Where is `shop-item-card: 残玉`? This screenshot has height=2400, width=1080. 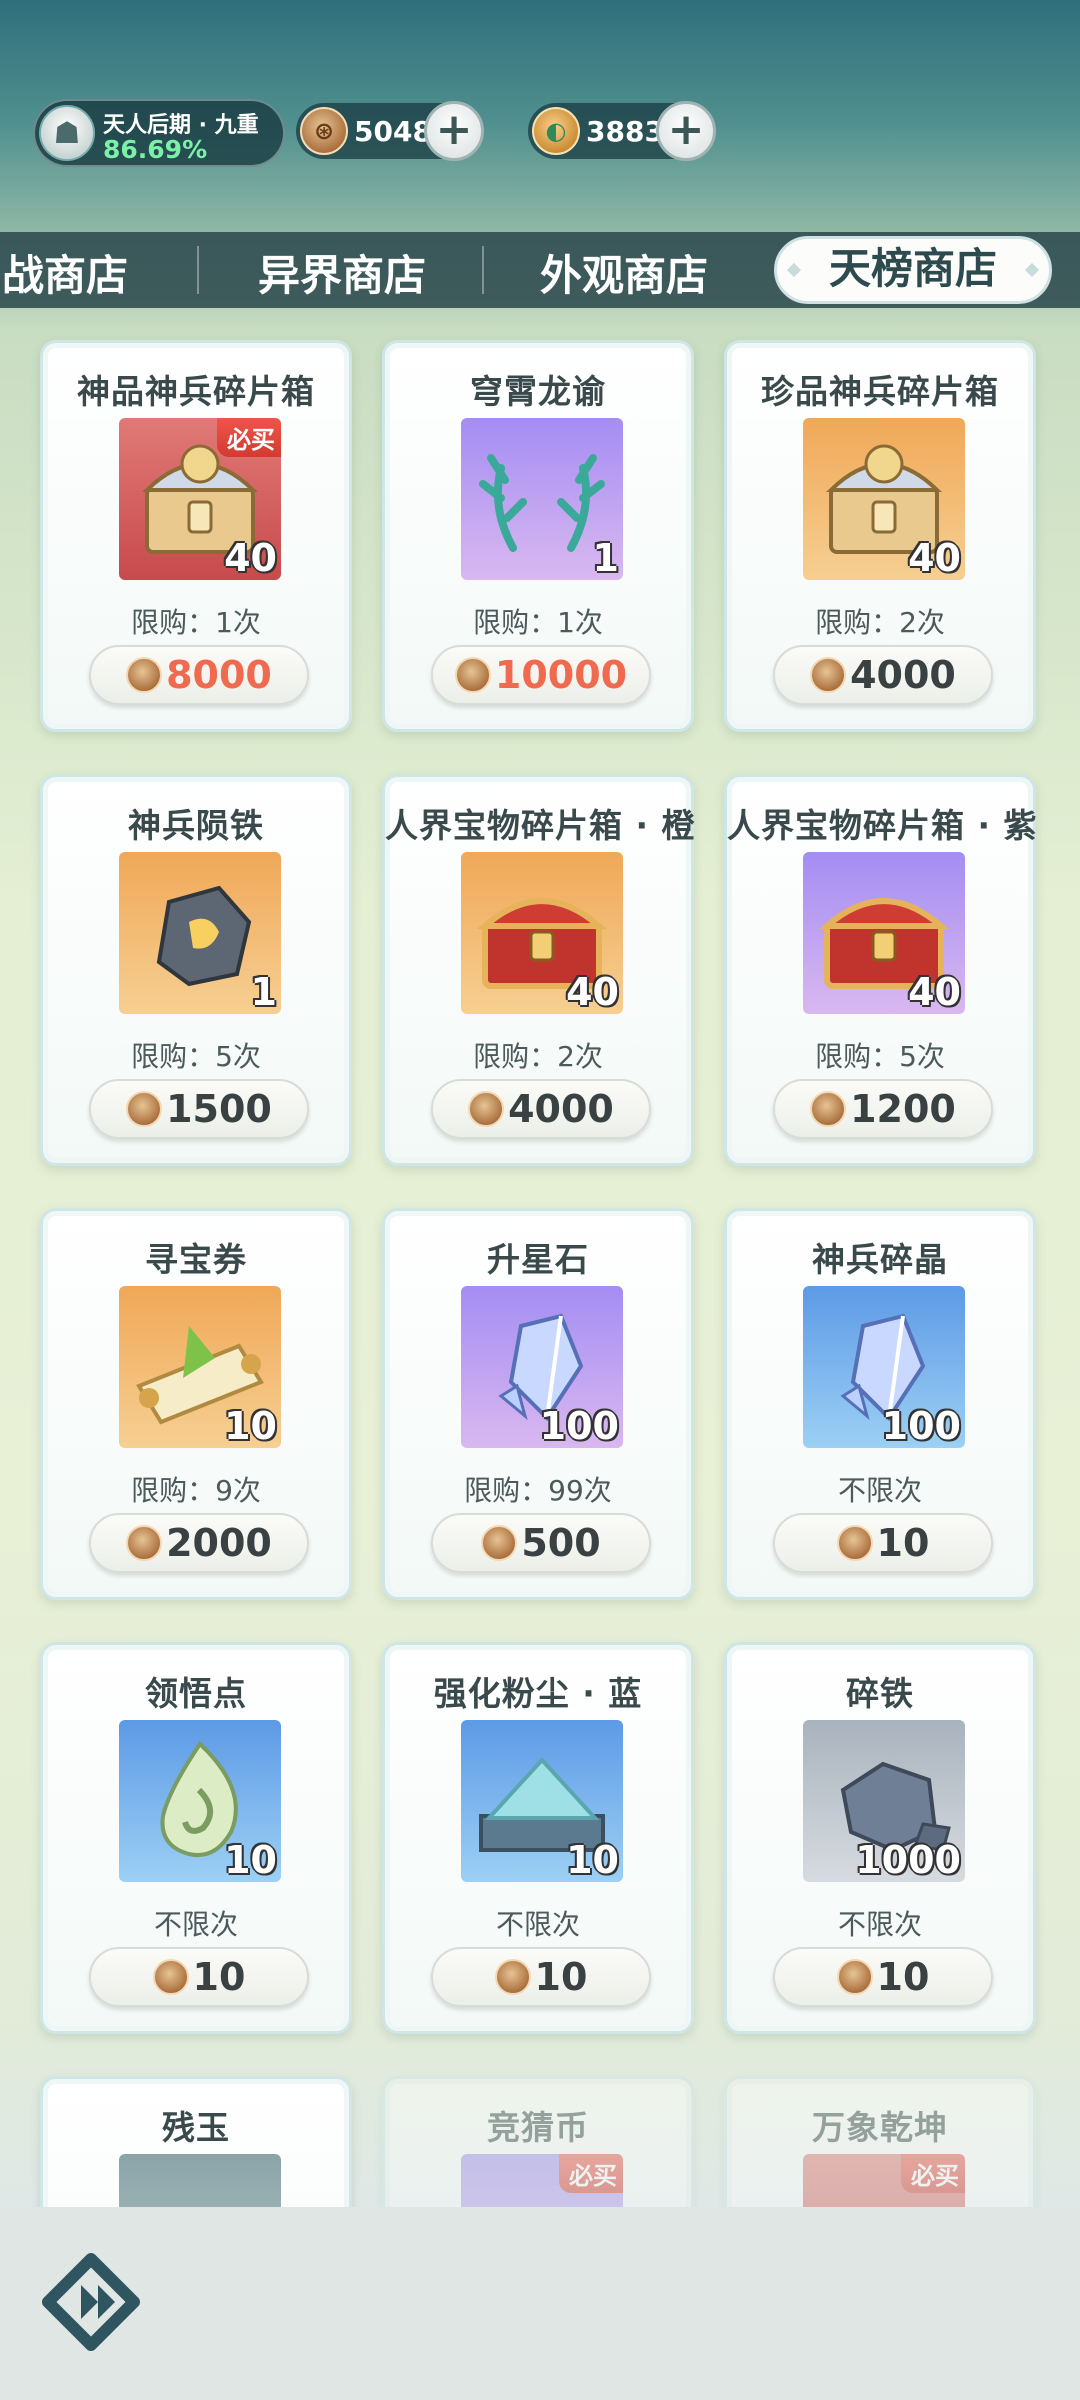 shop-item-card: 残玉 is located at coordinates (196, 2141).